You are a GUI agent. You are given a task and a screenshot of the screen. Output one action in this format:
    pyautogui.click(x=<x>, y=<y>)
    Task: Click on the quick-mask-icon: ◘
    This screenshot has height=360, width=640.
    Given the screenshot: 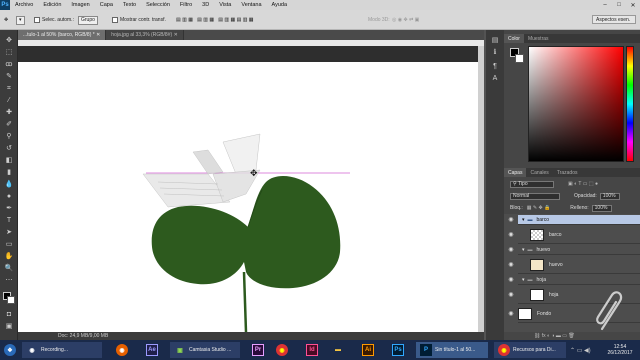 What is the action you would take?
    pyautogui.click(x=9, y=314)
    